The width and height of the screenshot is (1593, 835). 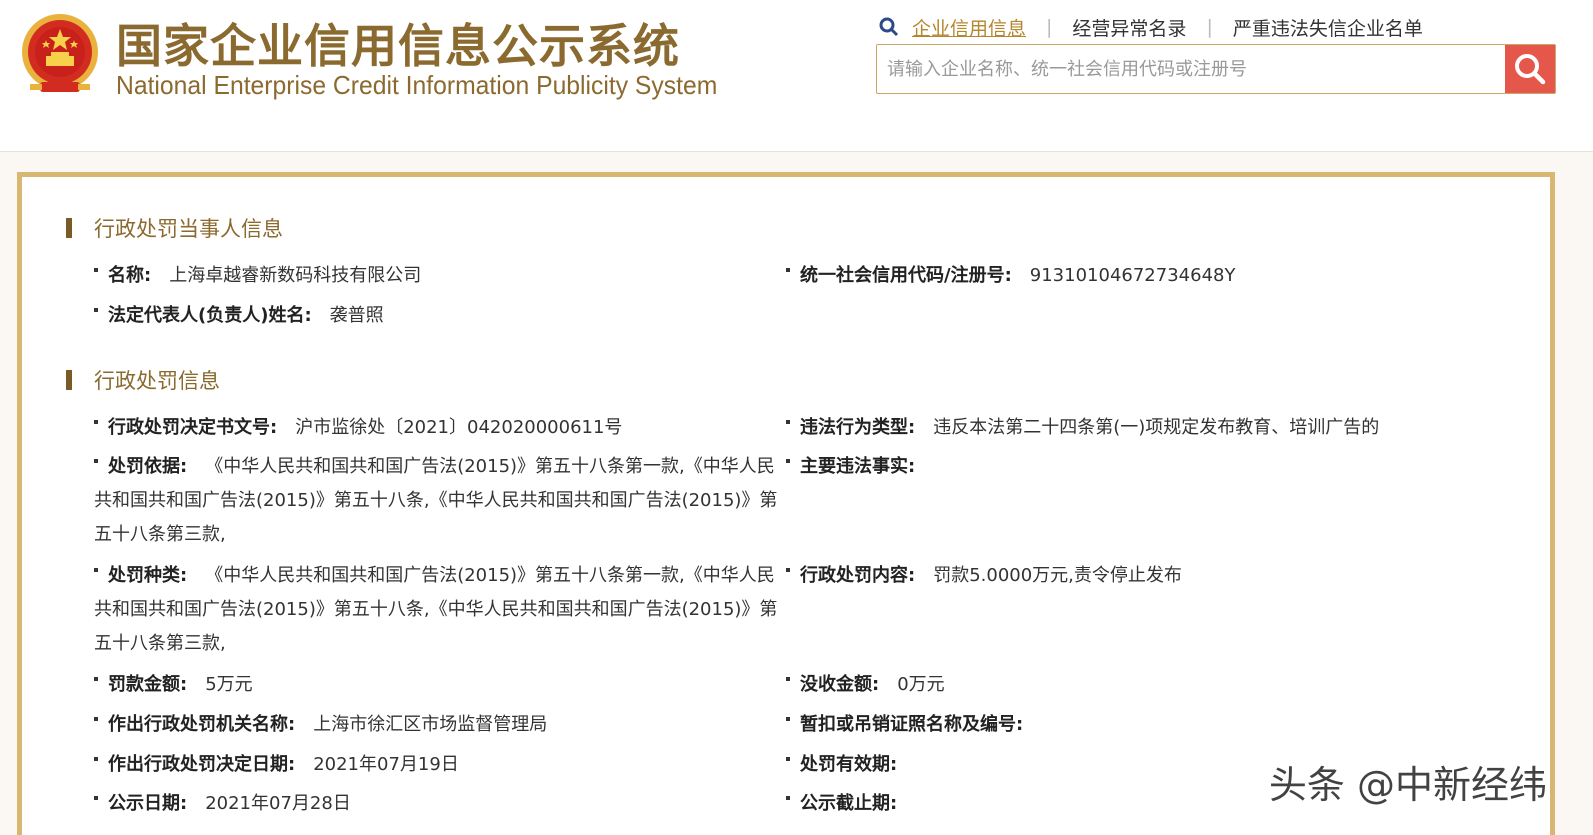 I want to click on search-box, so click(x=1216, y=69).